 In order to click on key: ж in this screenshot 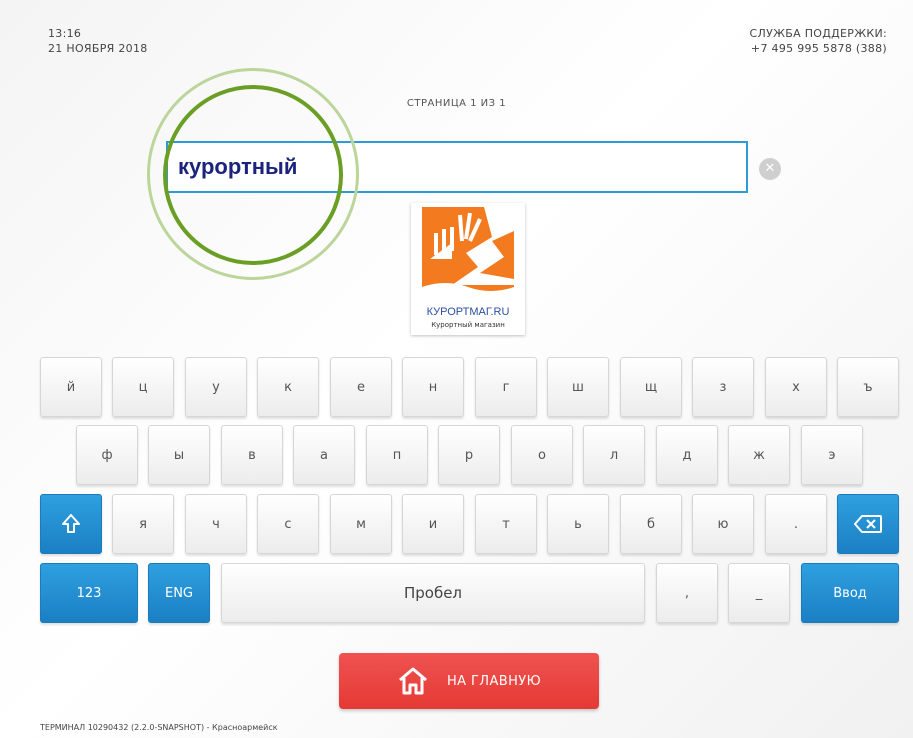, I will do `click(759, 455)`.